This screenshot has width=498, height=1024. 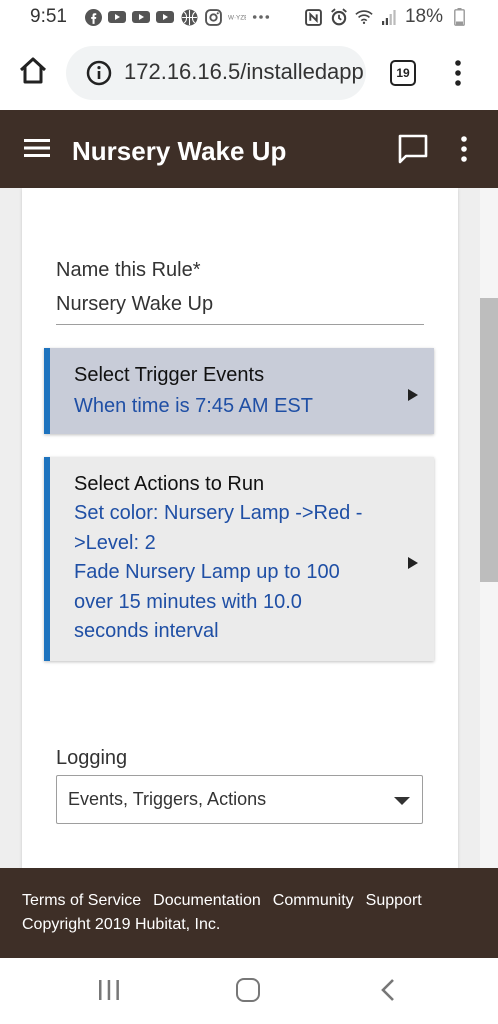 I want to click on back-icon, so click(x=388, y=990).